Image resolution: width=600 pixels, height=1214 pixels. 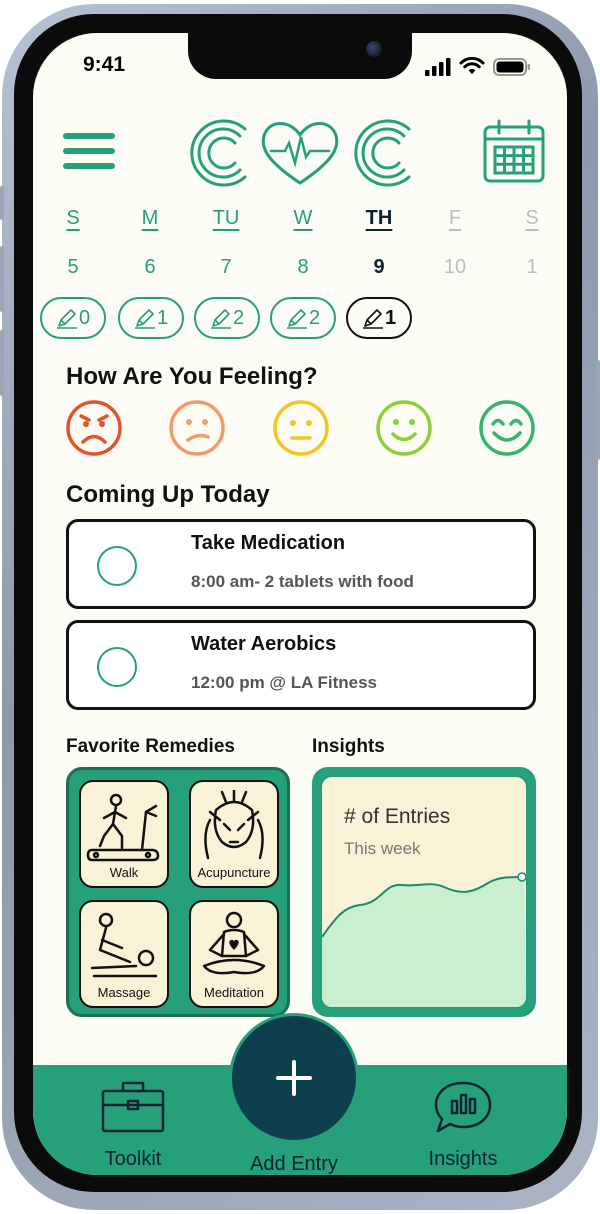 I want to click on feeling-heading: How Are You Feeling?, so click(x=192, y=376).